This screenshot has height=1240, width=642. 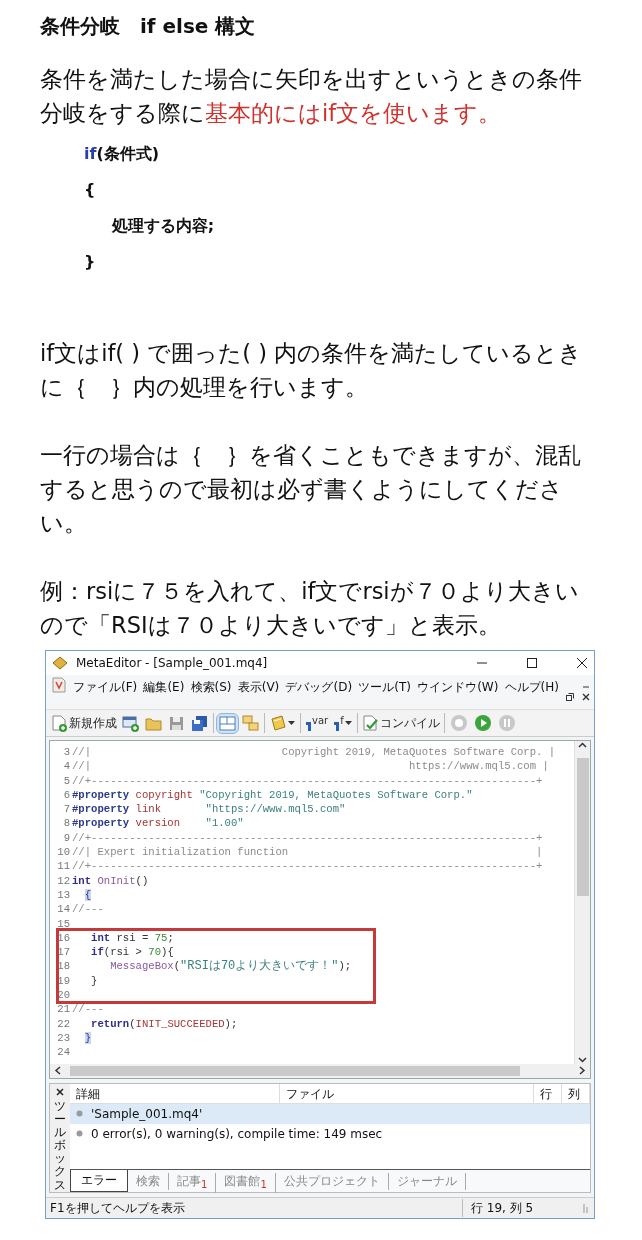 I want to click on panel-title: ツールボックス, so click(x=60, y=1145).